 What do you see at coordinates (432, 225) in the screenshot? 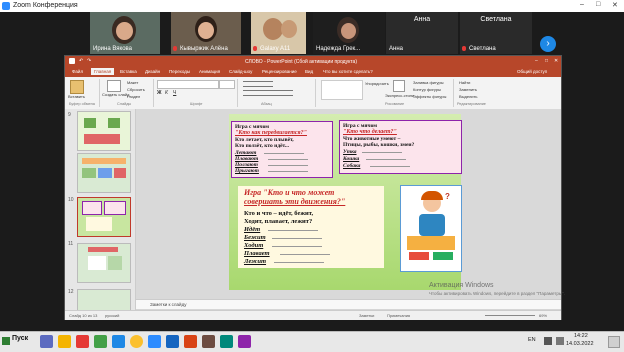
I see `boy-shirt` at bounding box center [432, 225].